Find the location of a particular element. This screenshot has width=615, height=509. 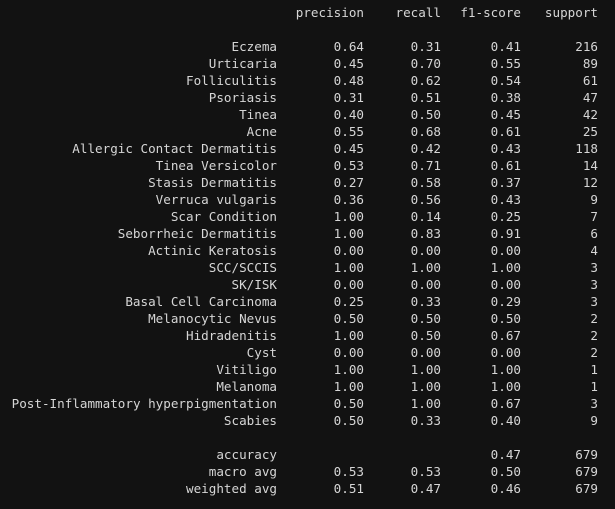

table-row: Verruca vulgaris 0.36 0.56 0.43 9 is located at coordinates (307, 199).